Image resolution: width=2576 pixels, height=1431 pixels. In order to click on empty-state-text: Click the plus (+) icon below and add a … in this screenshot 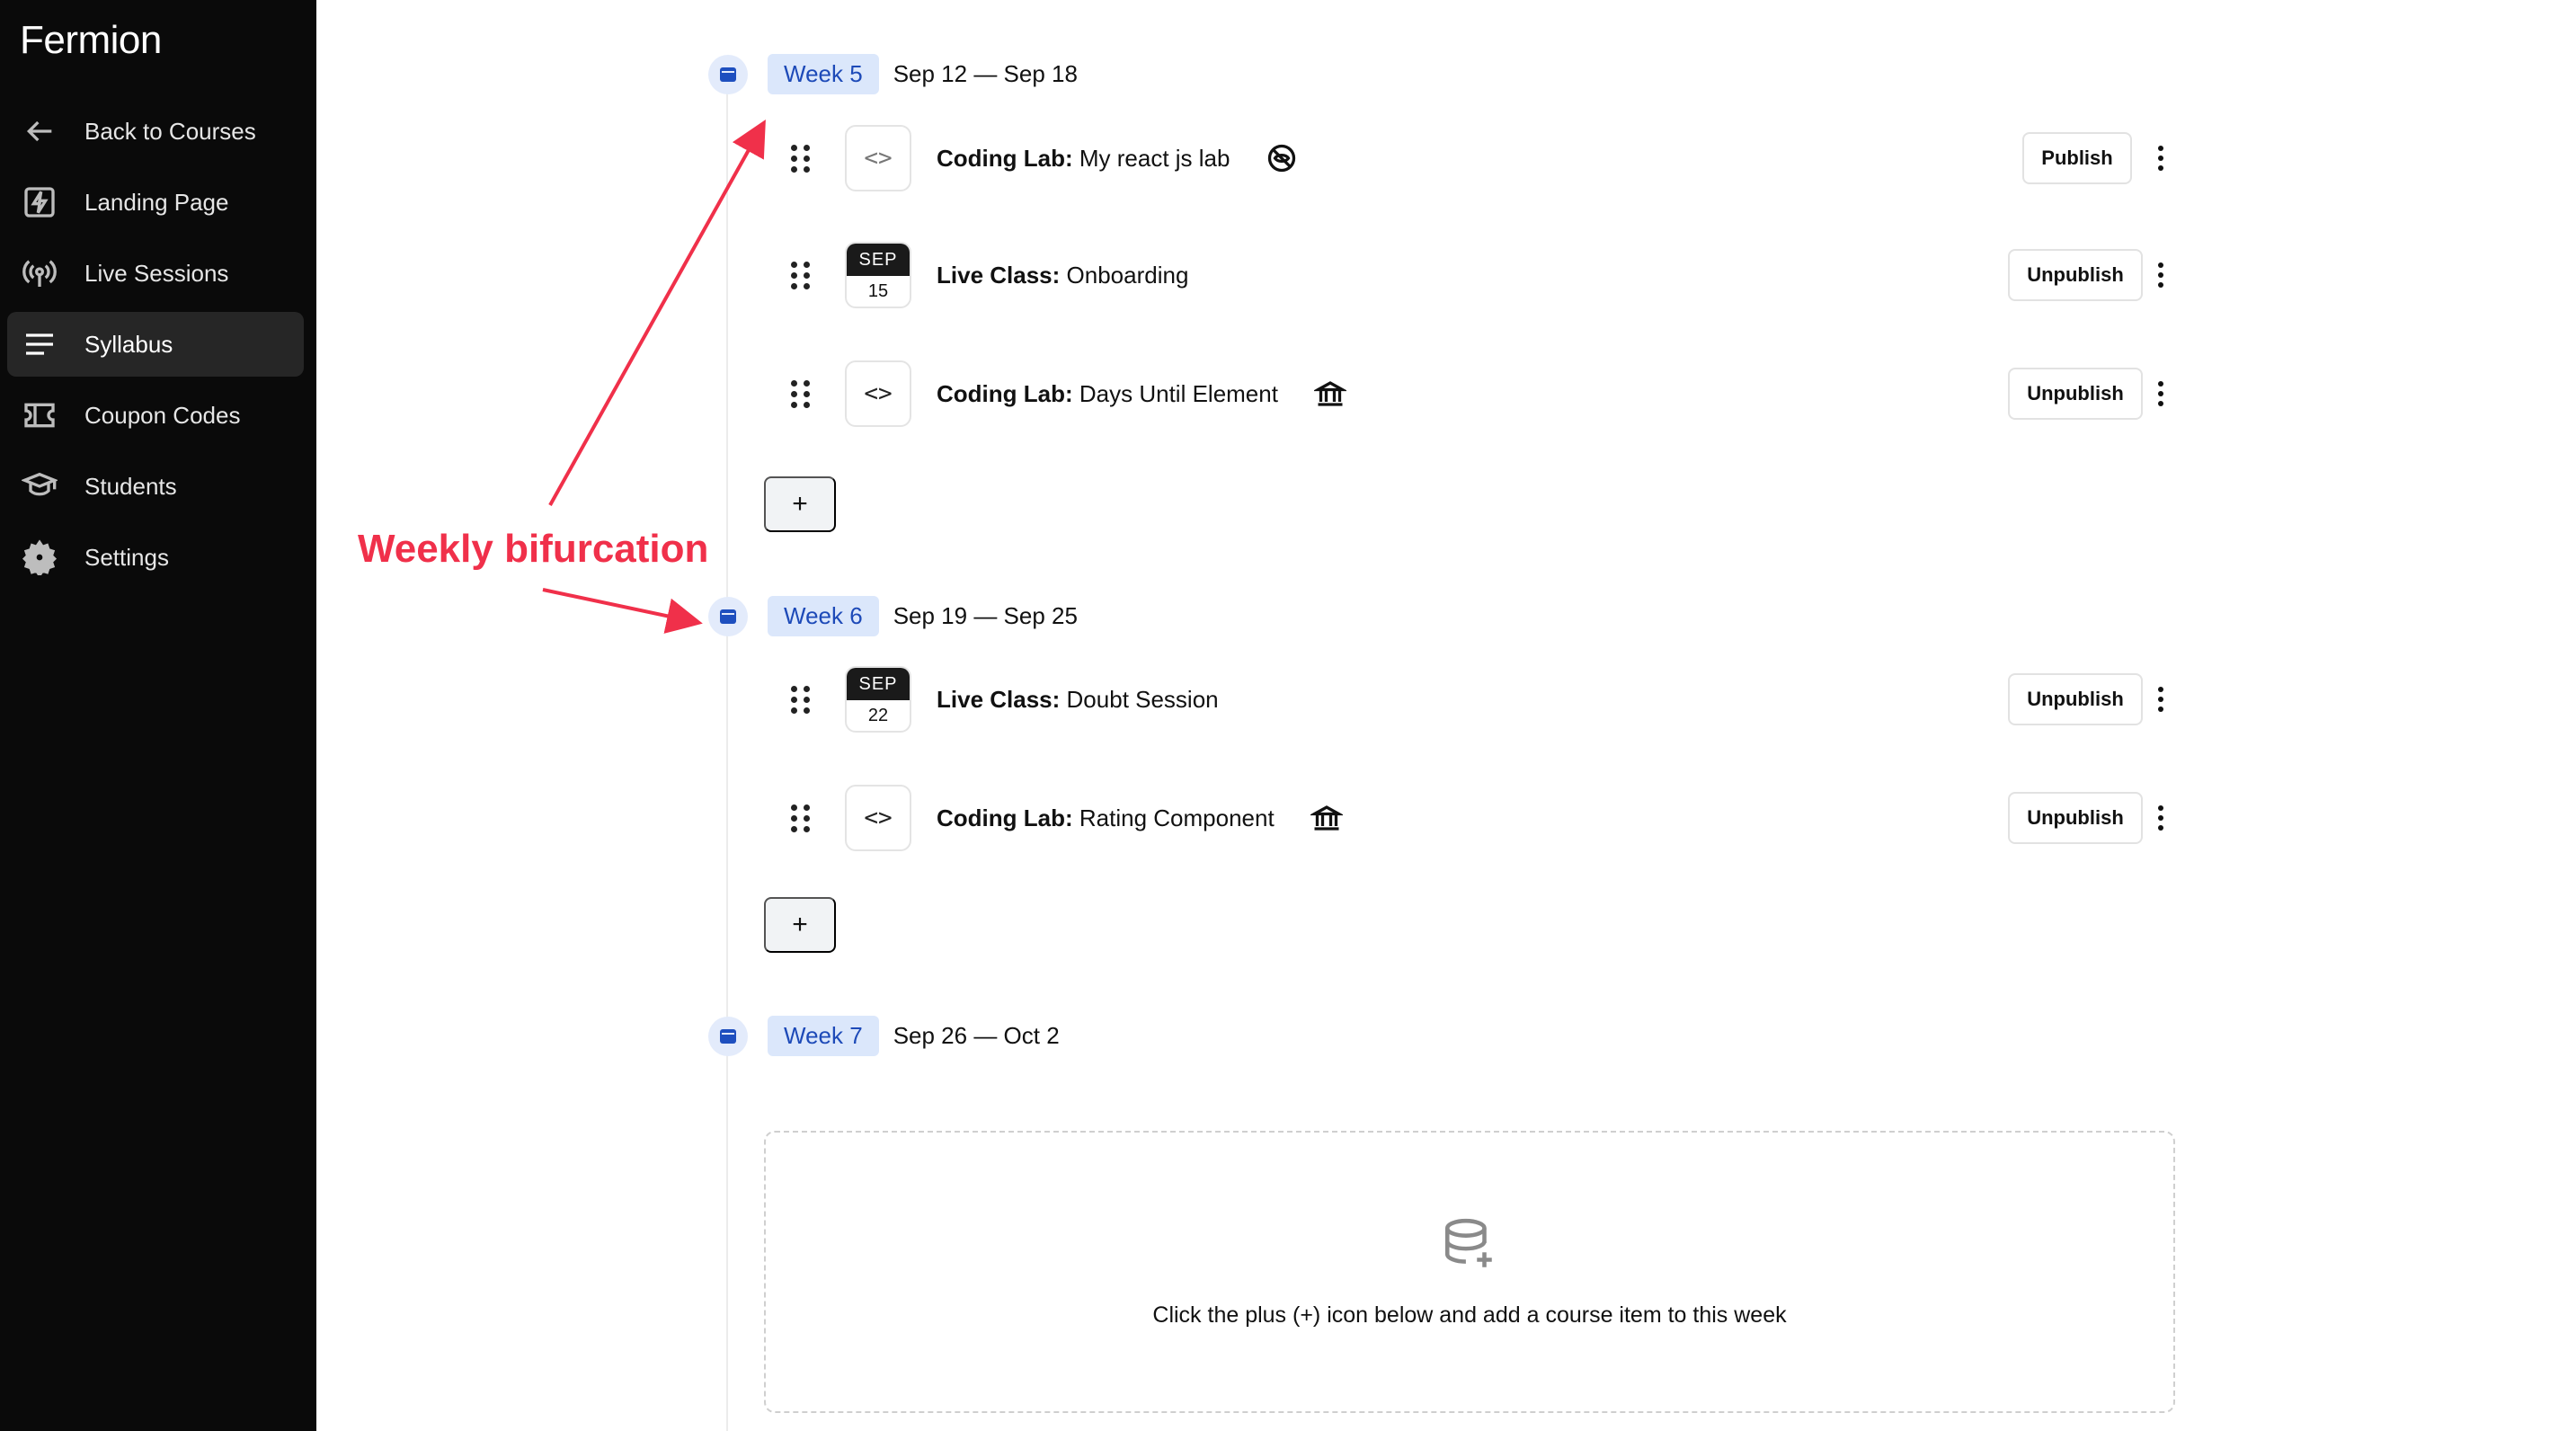, I will do `click(1469, 1315)`.